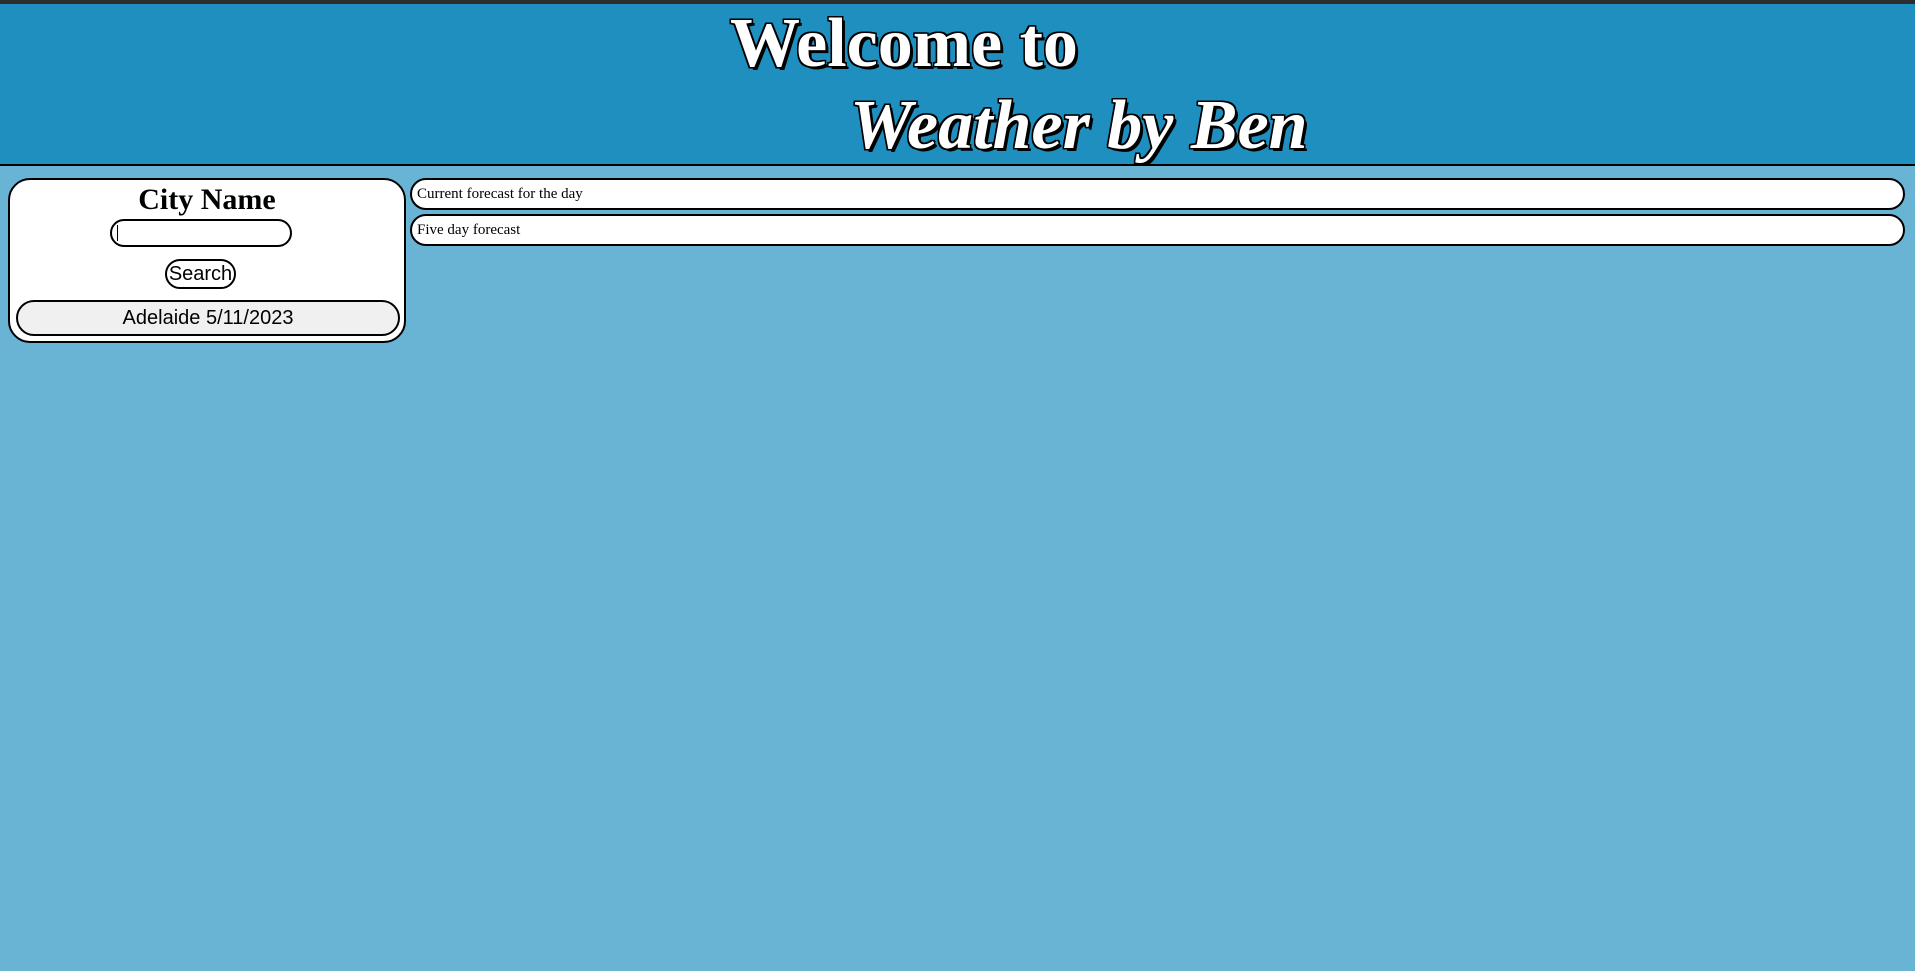 Image resolution: width=1915 pixels, height=971 pixels. I want to click on city-search-panel: City Name Search Adelaide 5/11/2023, so click(207, 260).